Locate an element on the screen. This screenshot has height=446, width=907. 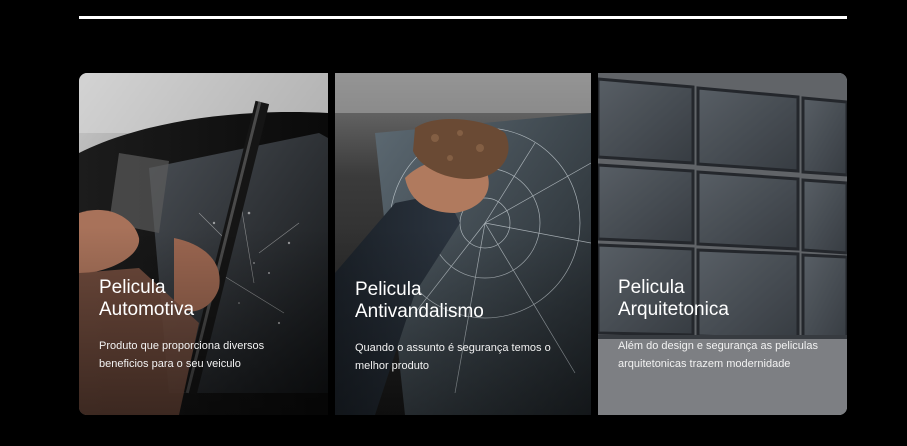
card-title-antivandalism: Pelicula Antivandalismo is located at coordinates (419, 300).